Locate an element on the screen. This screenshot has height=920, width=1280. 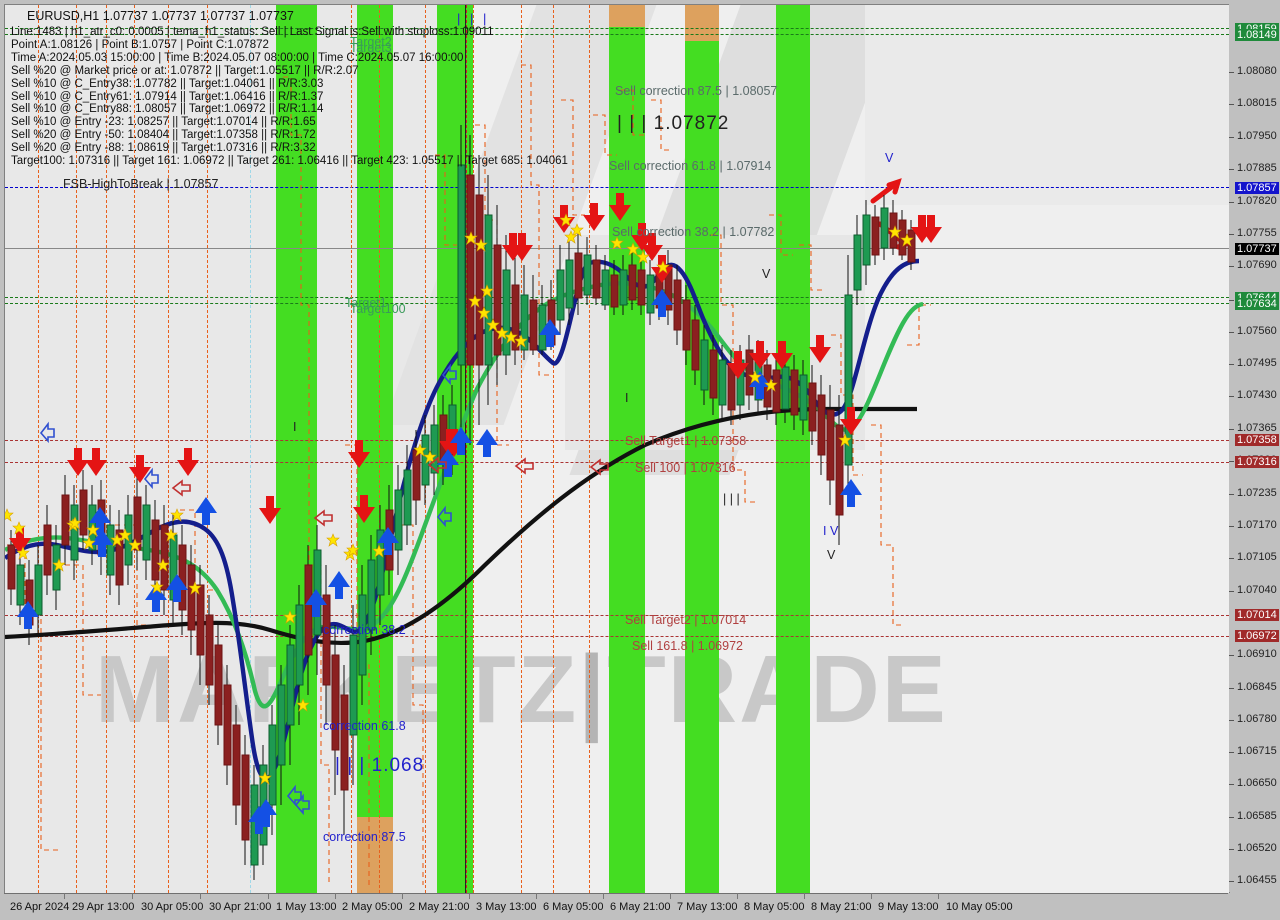
level-target1 is located at coordinates (617, 297).